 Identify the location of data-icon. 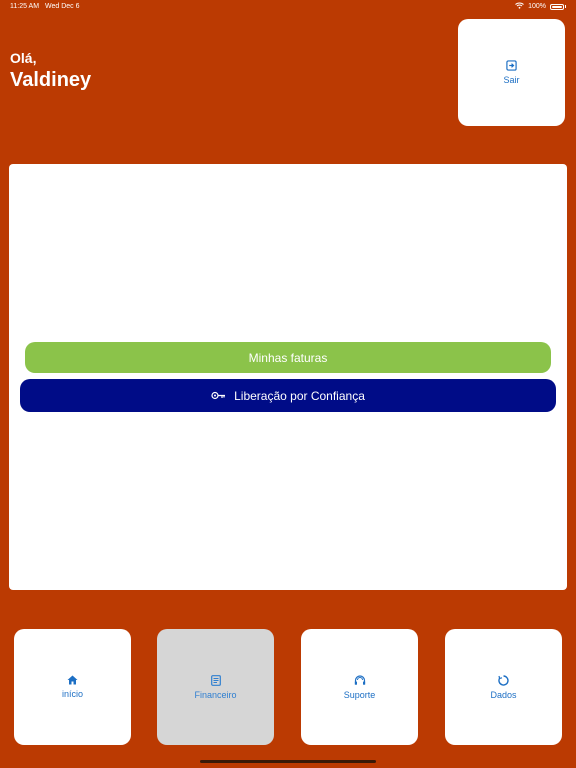
(503, 682).